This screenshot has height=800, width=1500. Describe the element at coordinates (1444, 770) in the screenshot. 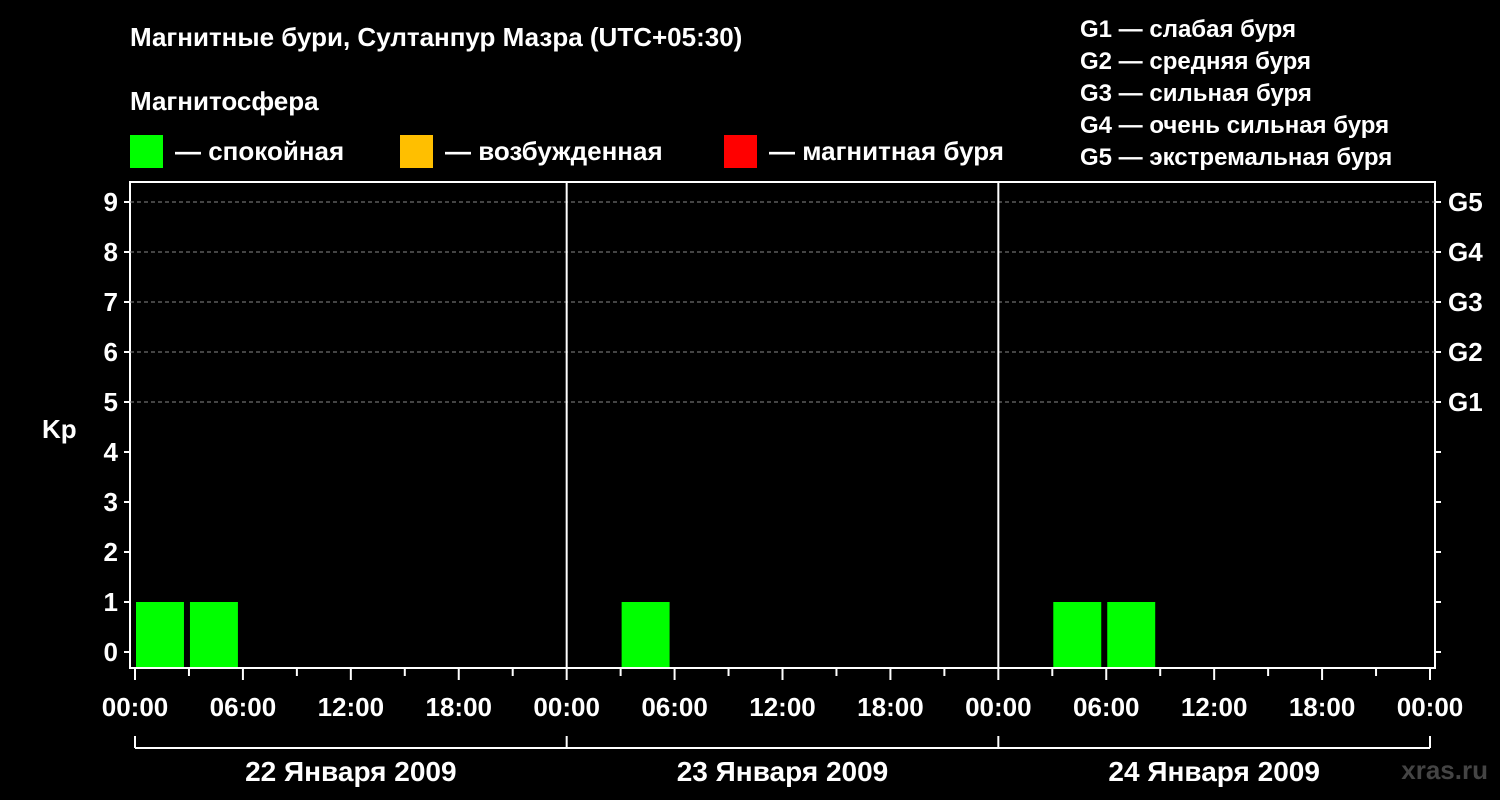

I see `site-watermark: xras.ru` at that location.